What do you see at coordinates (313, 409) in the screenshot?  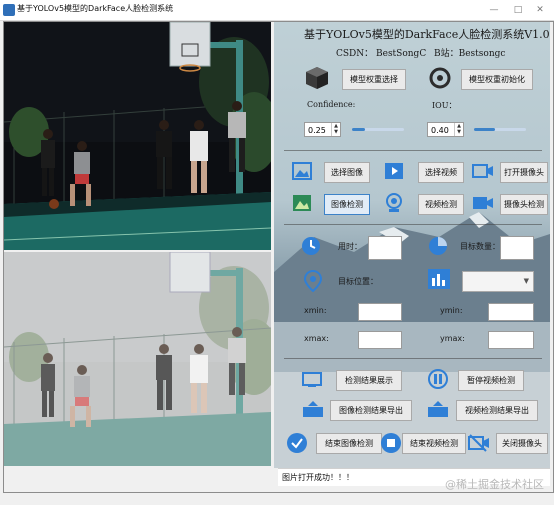 I see `export-image-icon` at bounding box center [313, 409].